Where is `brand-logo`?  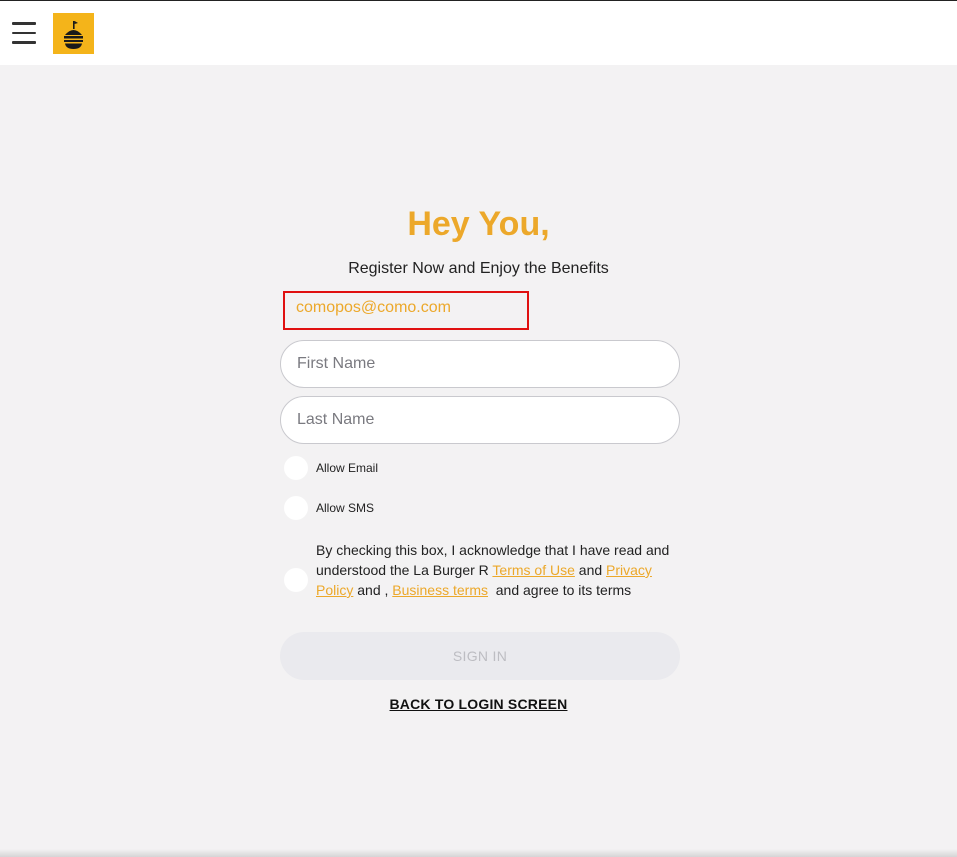
brand-logo is located at coordinates (73, 33).